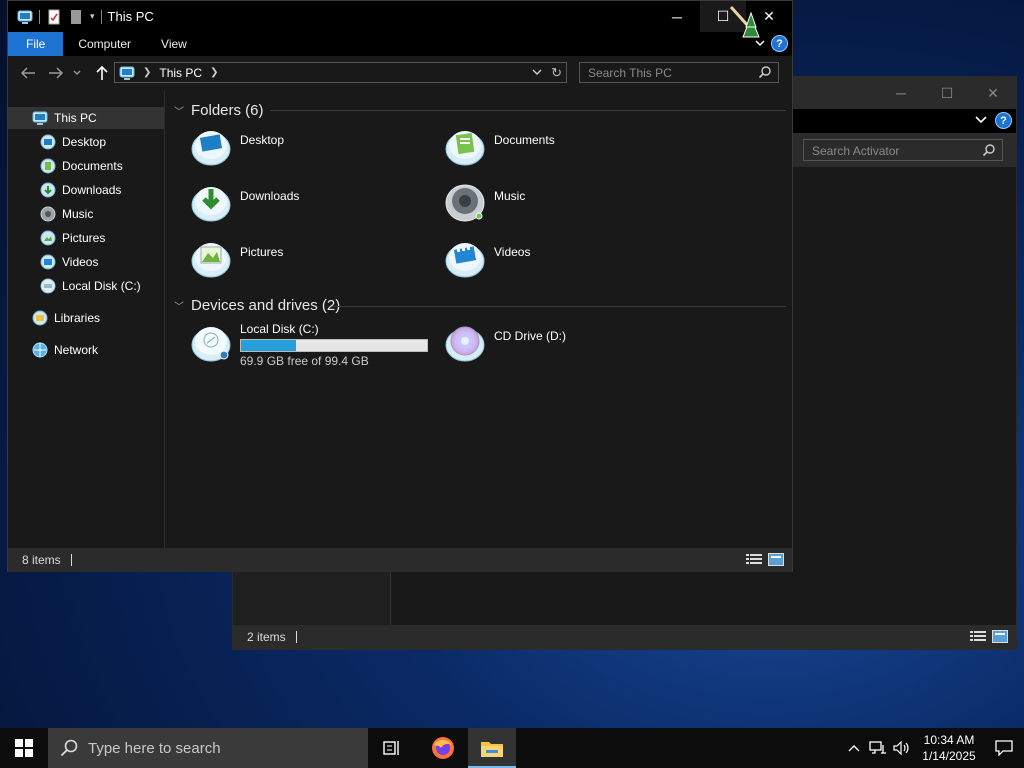  What do you see at coordinates (400, 560) in the screenshot?
I see `status-bar: 8 items` at bounding box center [400, 560].